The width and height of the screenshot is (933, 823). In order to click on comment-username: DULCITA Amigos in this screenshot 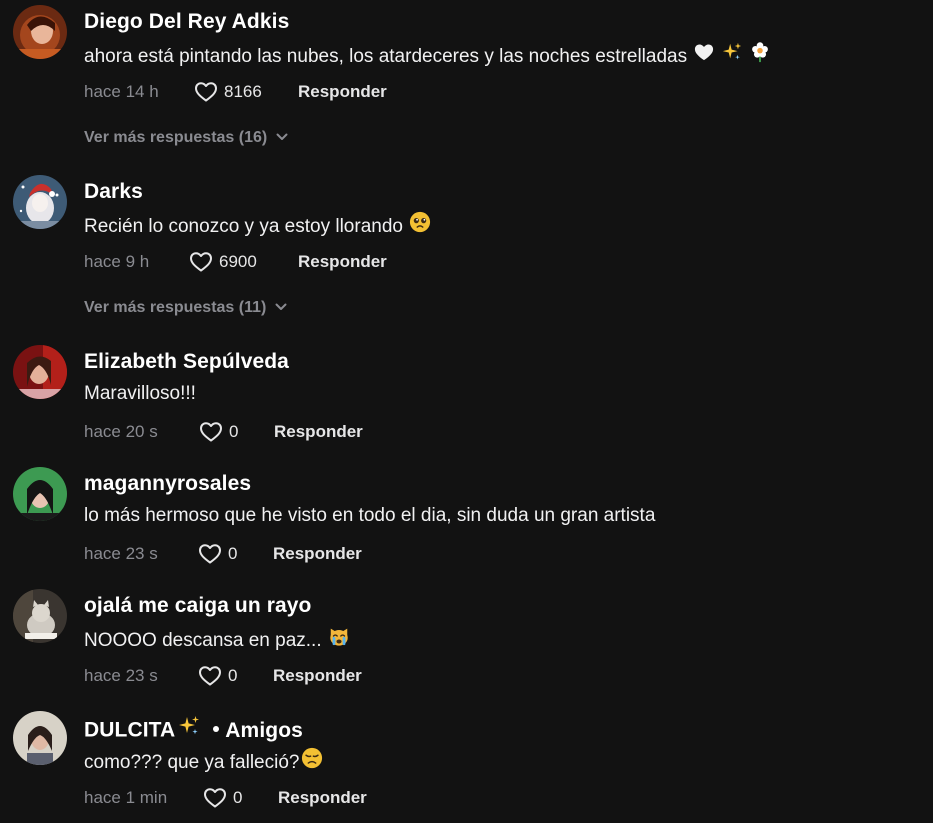, I will do `click(193, 731)`.